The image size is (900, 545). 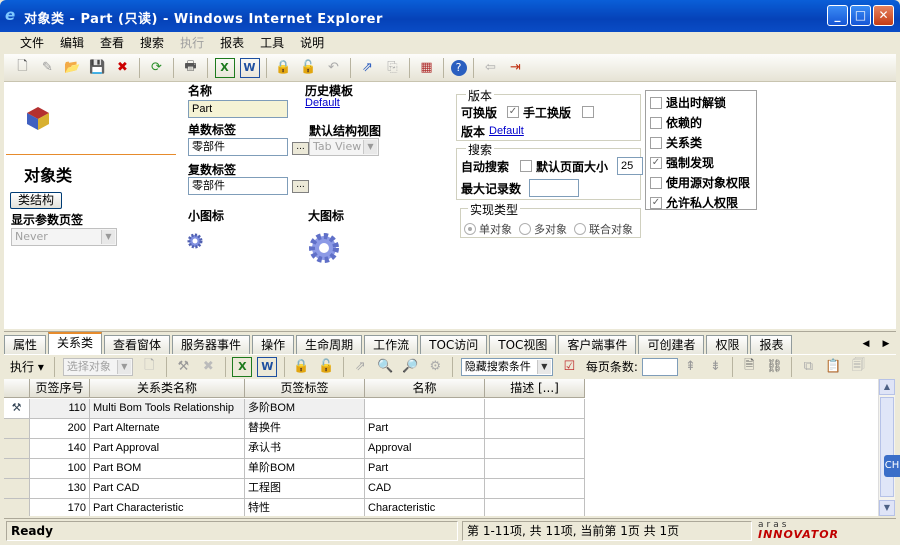 I want to click on unlock-icon: 🔓, so click(x=309, y=68).